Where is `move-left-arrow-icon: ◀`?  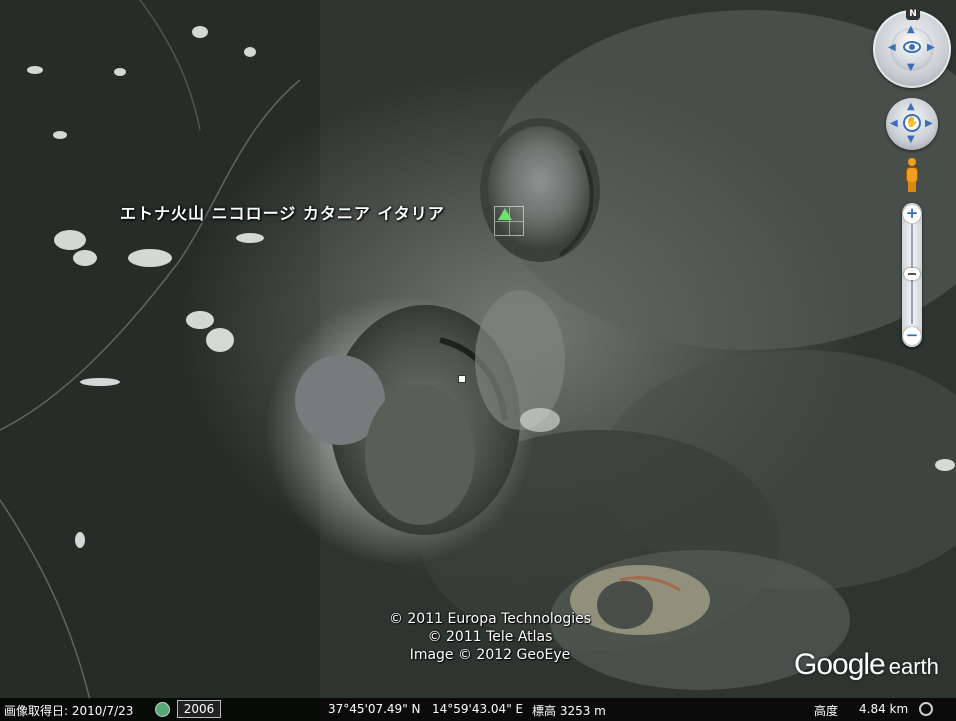
move-left-arrow-icon: ◀ is located at coordinates (894, 124).